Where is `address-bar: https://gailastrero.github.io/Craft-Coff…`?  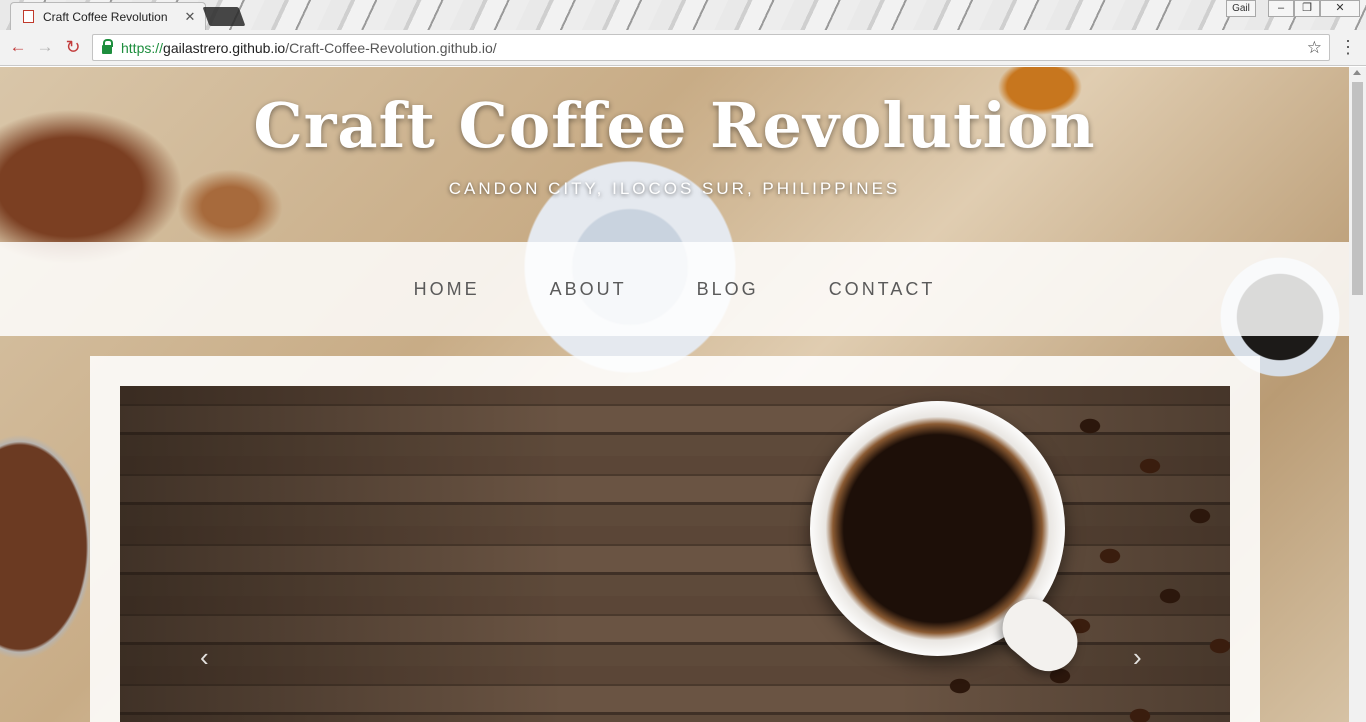
address-bar: https://gailastrero.github.io/Craft-Coff… is located at coordinates (711, 47).